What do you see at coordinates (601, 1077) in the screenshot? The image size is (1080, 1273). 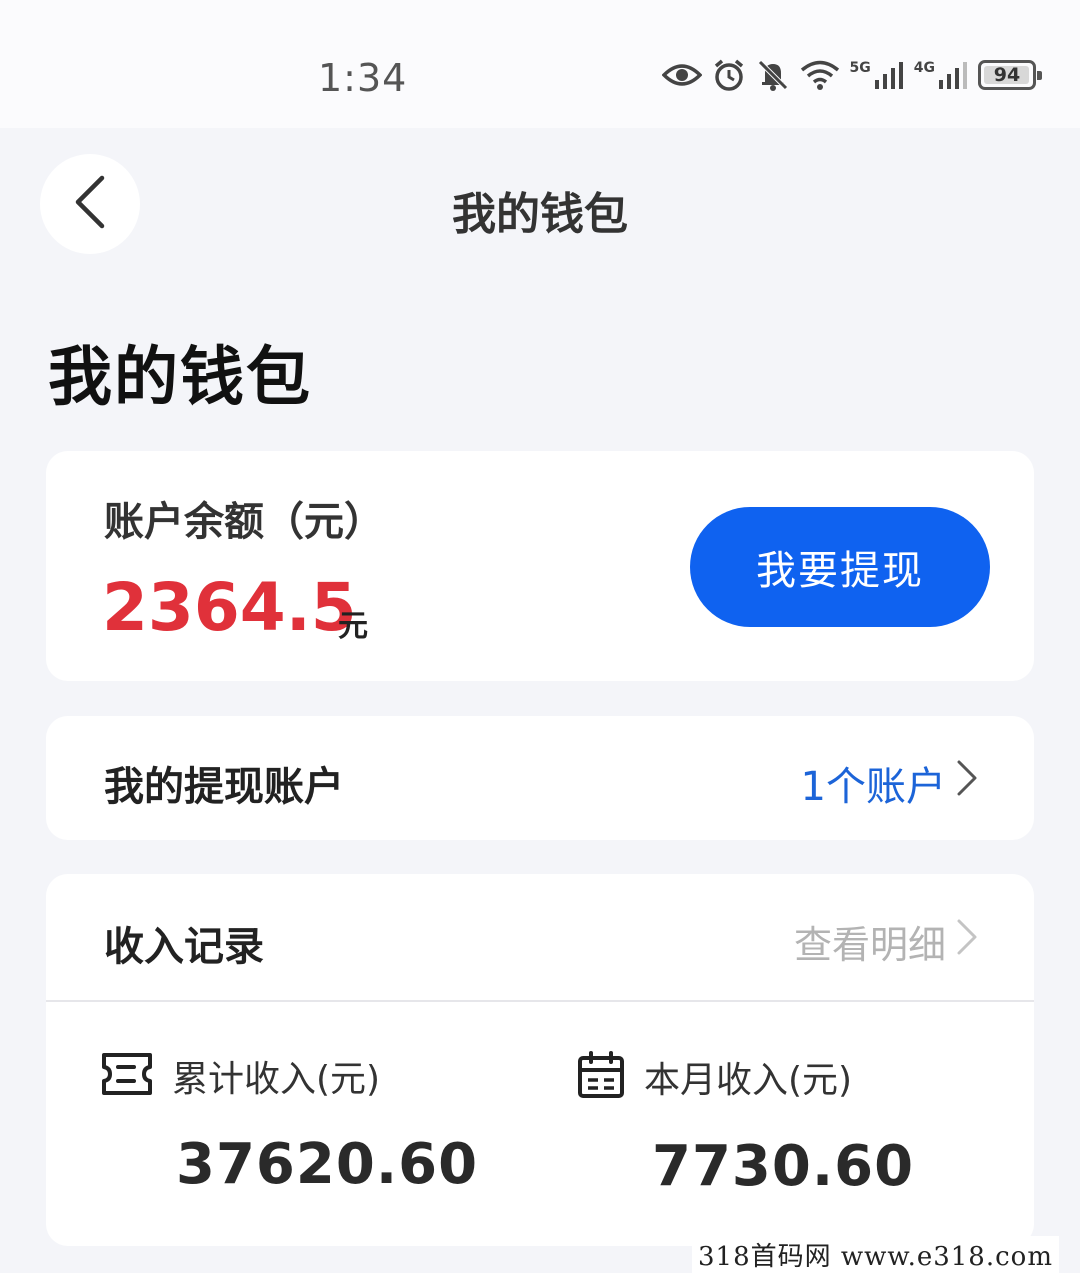 I see `calendar-icon` at bounding box center [601, 1077].